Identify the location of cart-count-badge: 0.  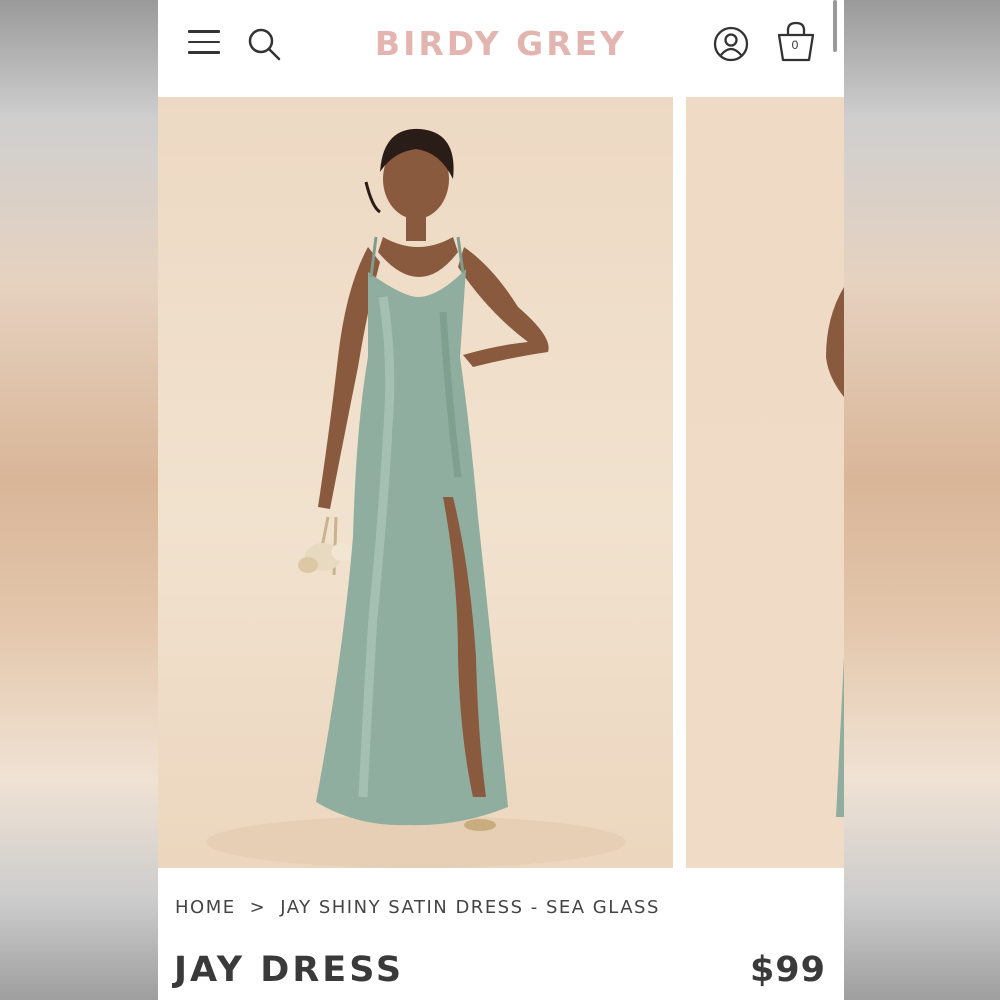
(795, 45).